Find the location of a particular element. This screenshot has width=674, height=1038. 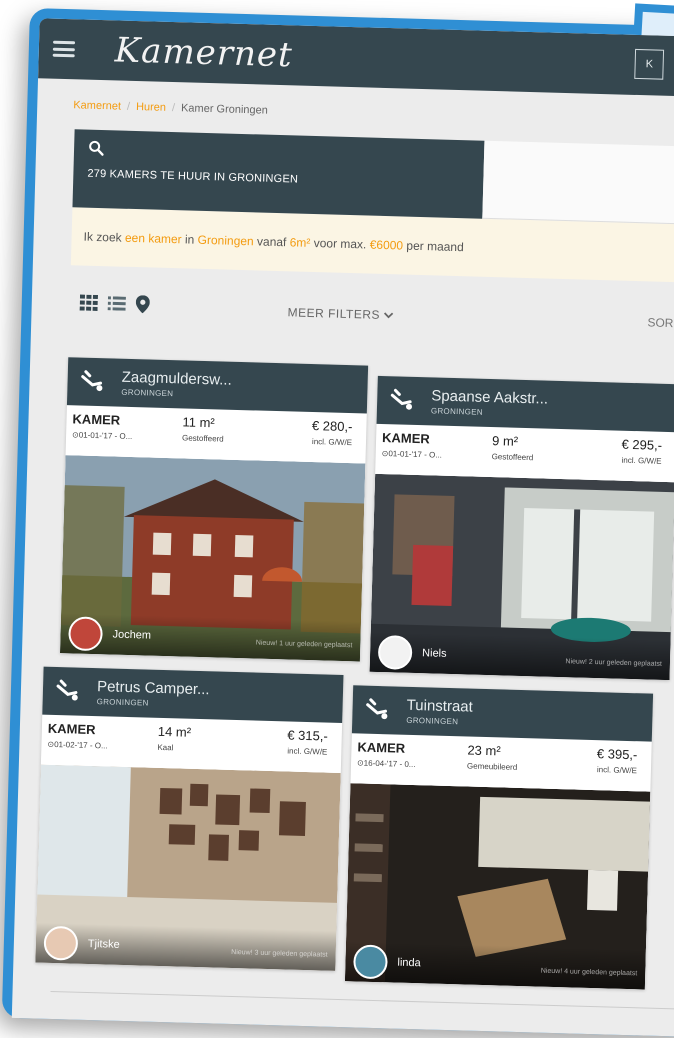

results-toolbar: MEER FILTERS SOR is located at coordinates (371, 311).